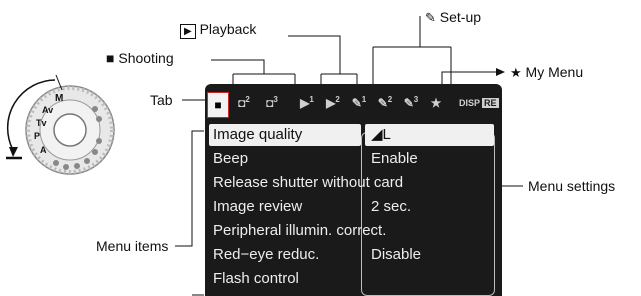 This screenshot has height=296, width=641. I want to click on tab-setup-2: ✎2, so click(385, 102).